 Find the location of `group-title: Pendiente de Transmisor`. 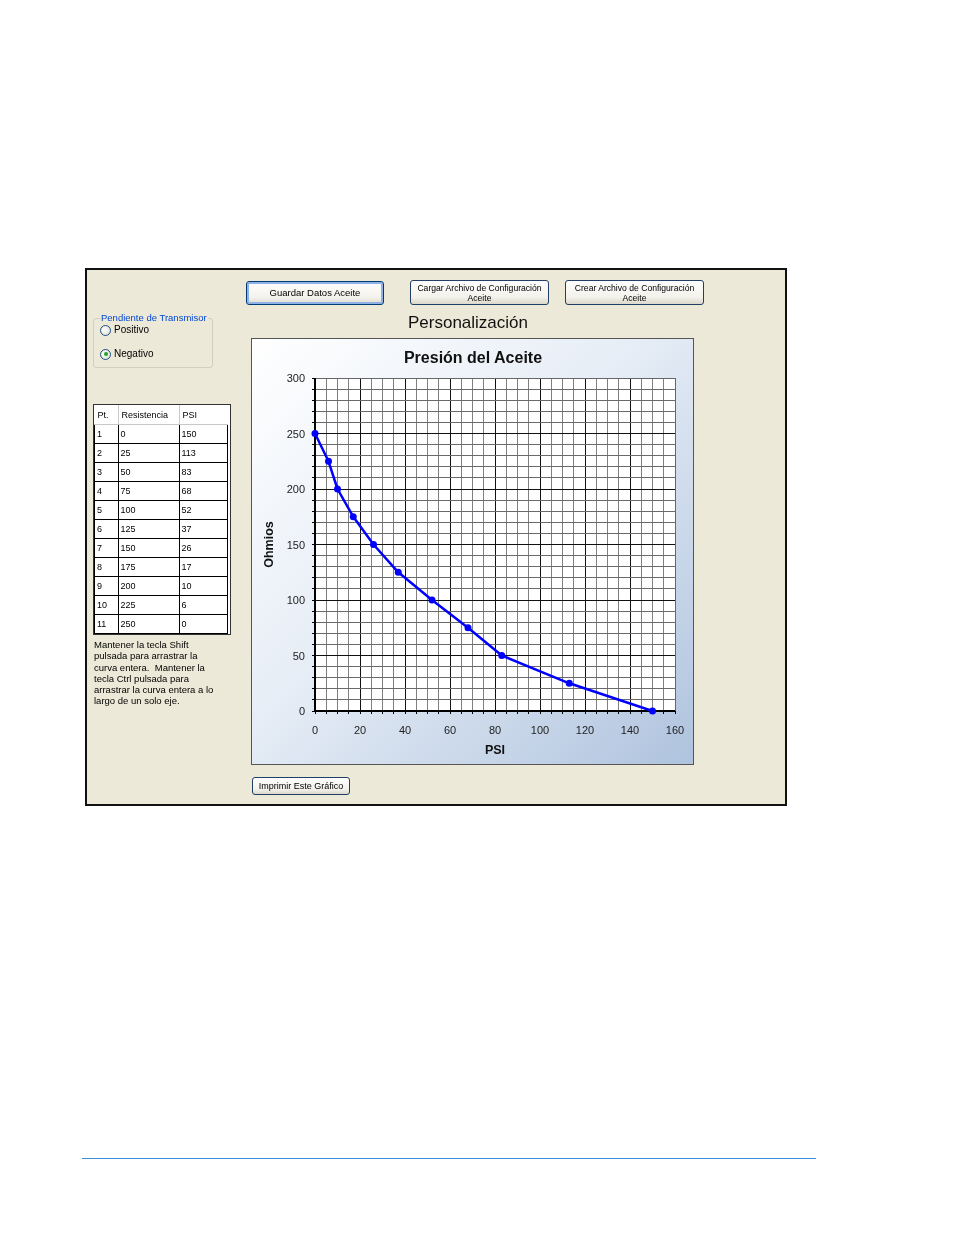

group-title: Pendiente de Transmisor is located at coordinates (154, 318).